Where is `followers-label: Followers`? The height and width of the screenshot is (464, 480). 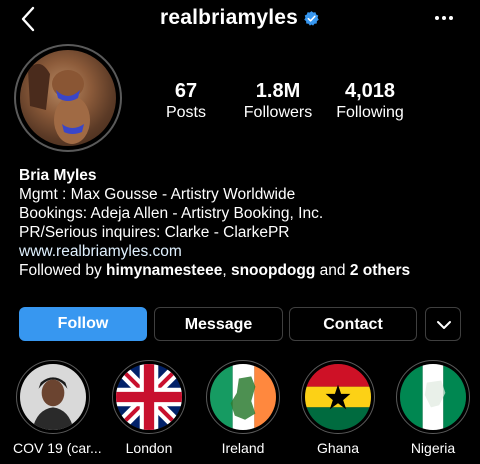 followers-label: Followers is located at coordinates (278, 112).